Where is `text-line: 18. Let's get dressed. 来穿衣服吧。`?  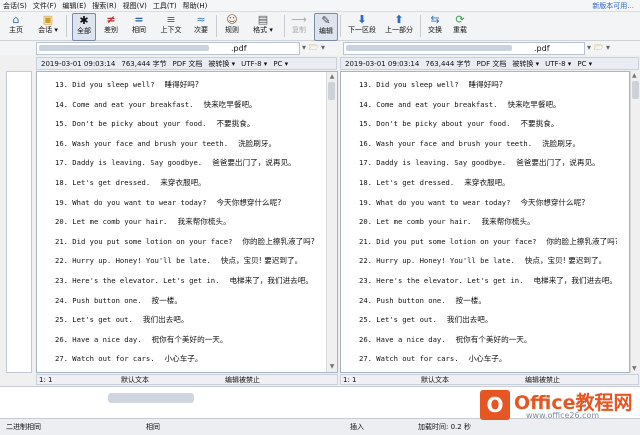
text-line: 18. Let's get dressed. 来穿衣服吧。 is located at coordinates (190, 183).